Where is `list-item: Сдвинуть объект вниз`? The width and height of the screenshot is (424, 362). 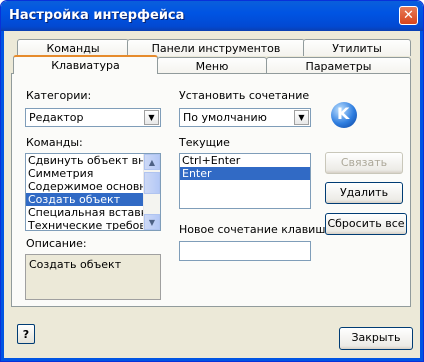 list-item: Сдвинуть объект вниз is located at coordinates (93, 160).